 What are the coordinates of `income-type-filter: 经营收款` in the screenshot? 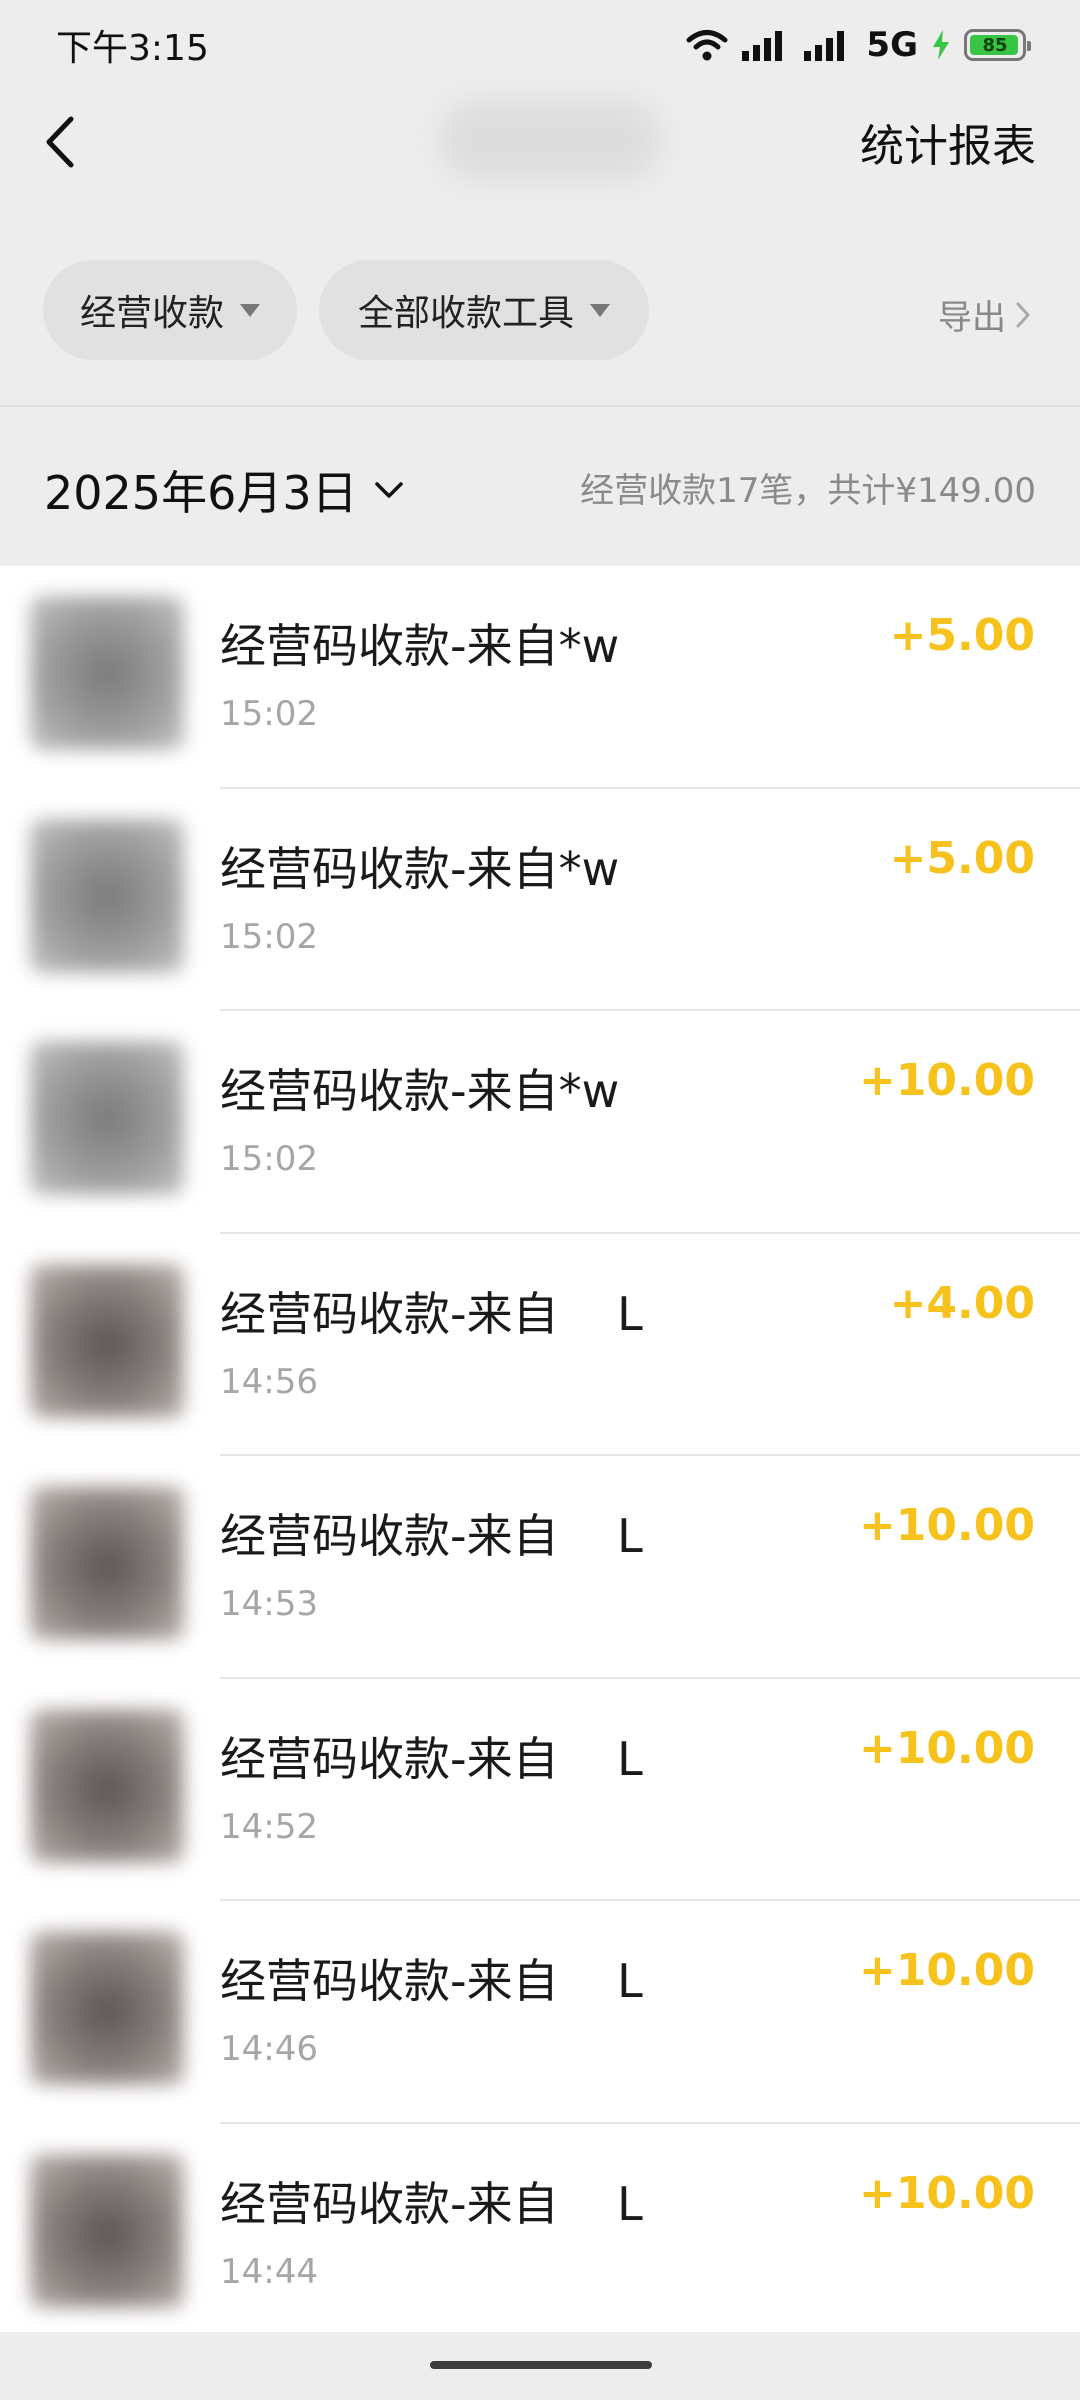 It's located at (170, 310).